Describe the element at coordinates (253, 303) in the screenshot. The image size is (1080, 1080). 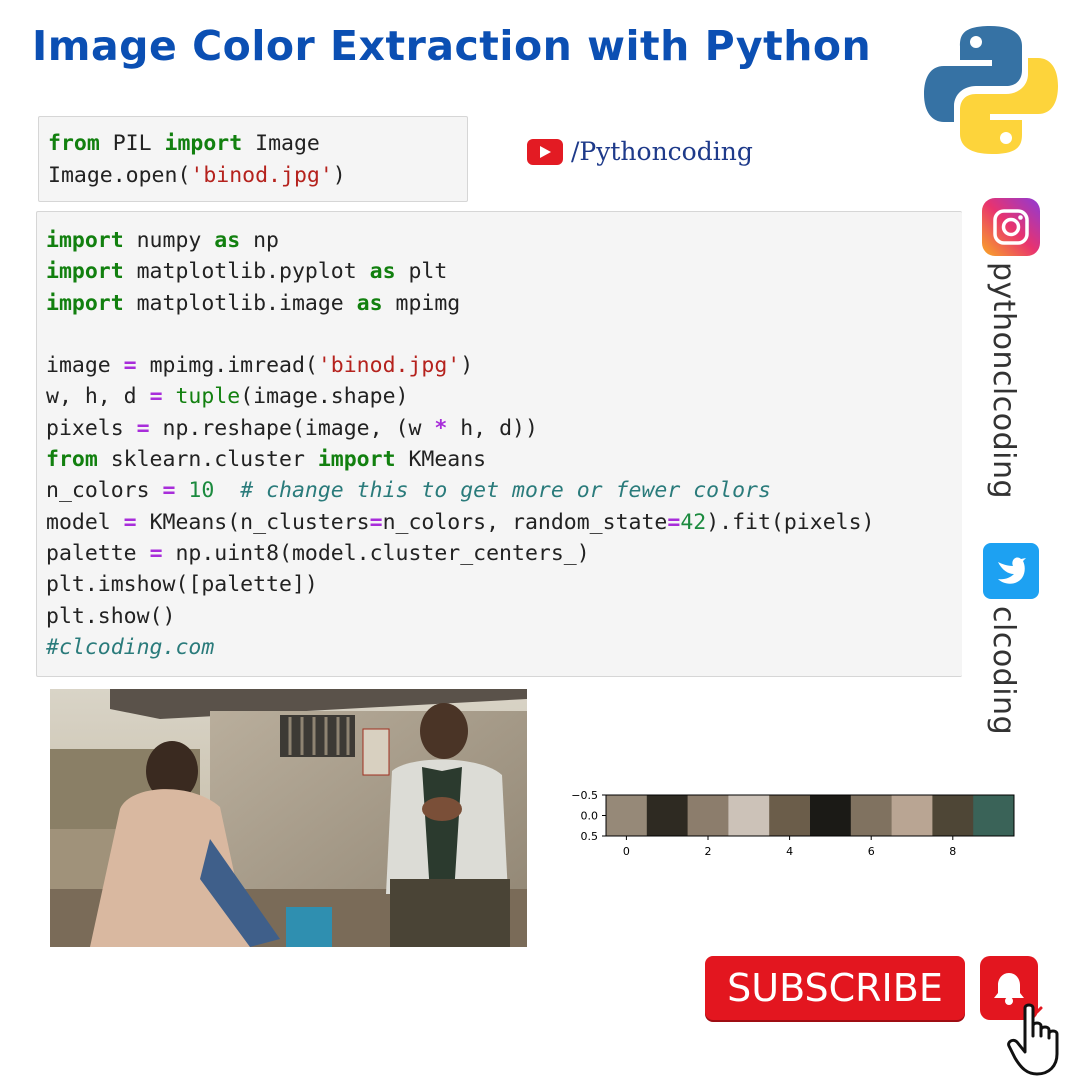
I see `code-line: import matplotlib.image as mpimg` at that location.